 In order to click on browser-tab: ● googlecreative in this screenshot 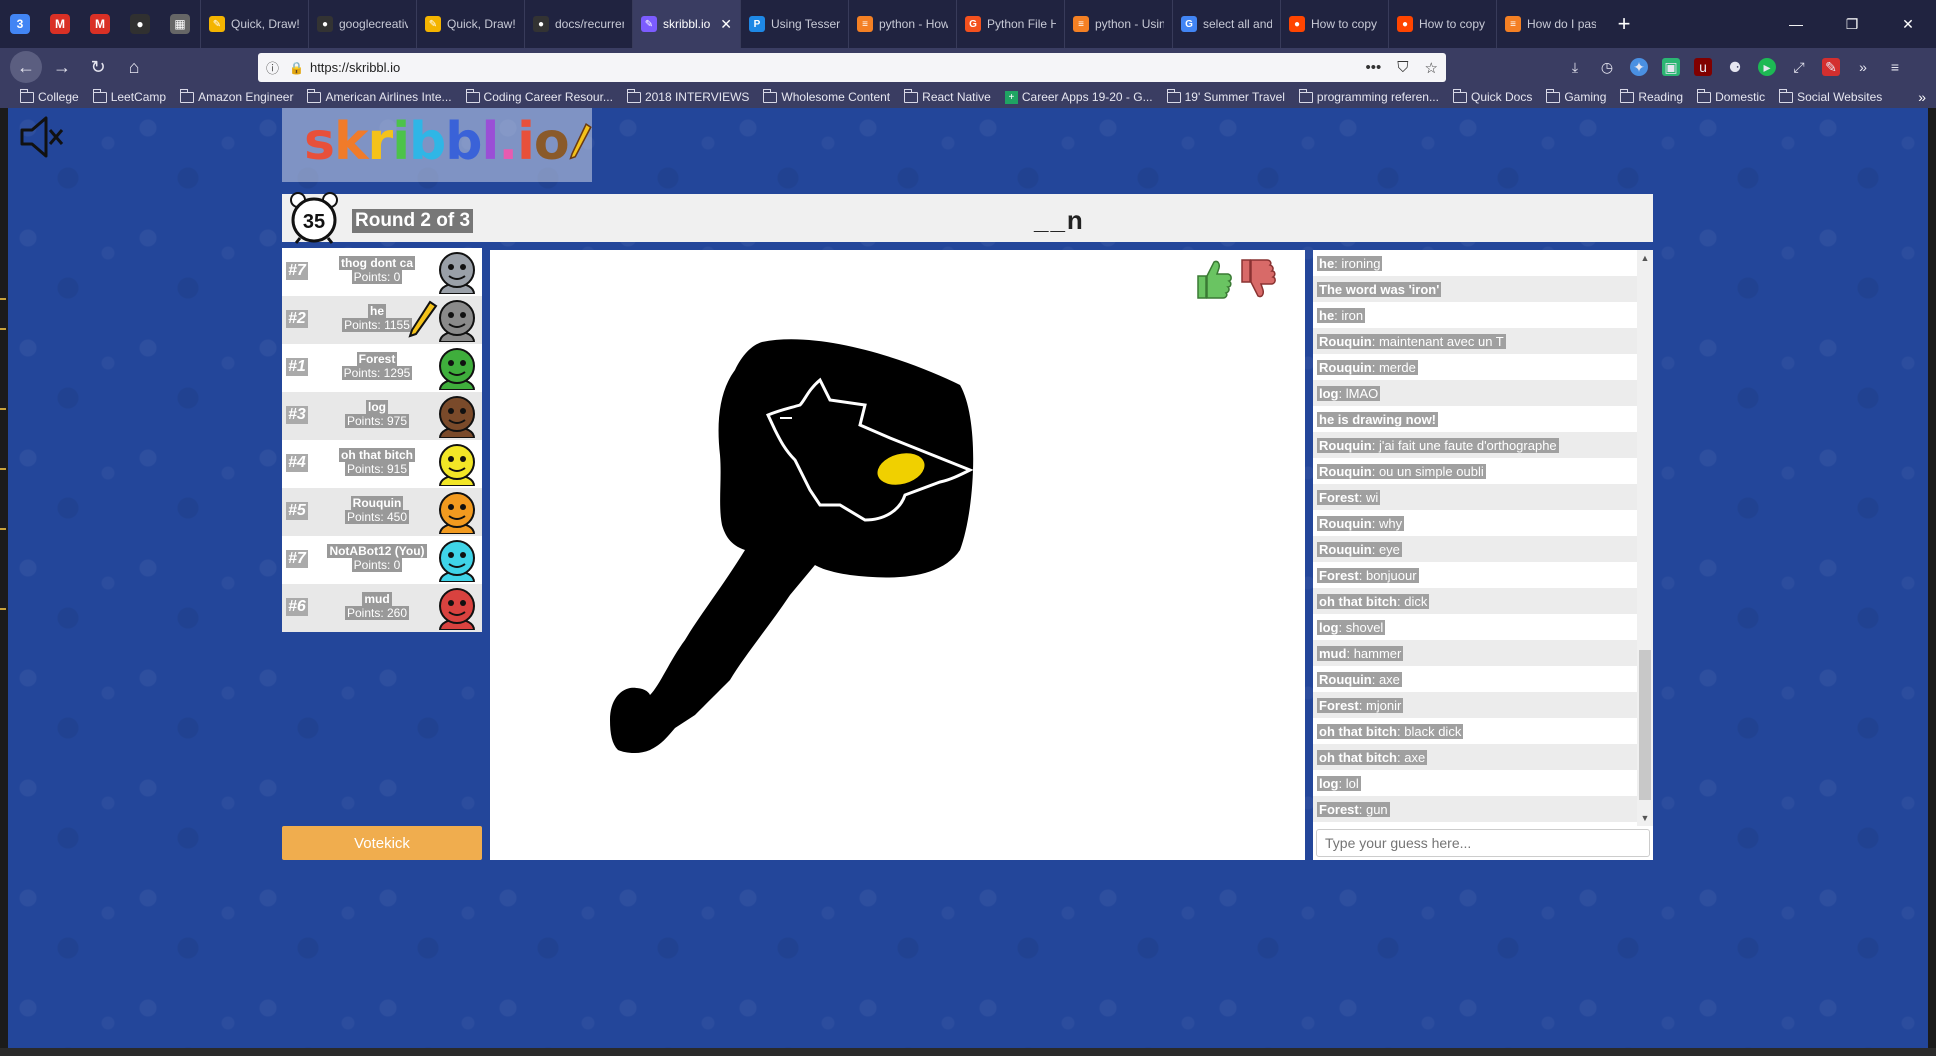, I will do `click(362, 24)`.